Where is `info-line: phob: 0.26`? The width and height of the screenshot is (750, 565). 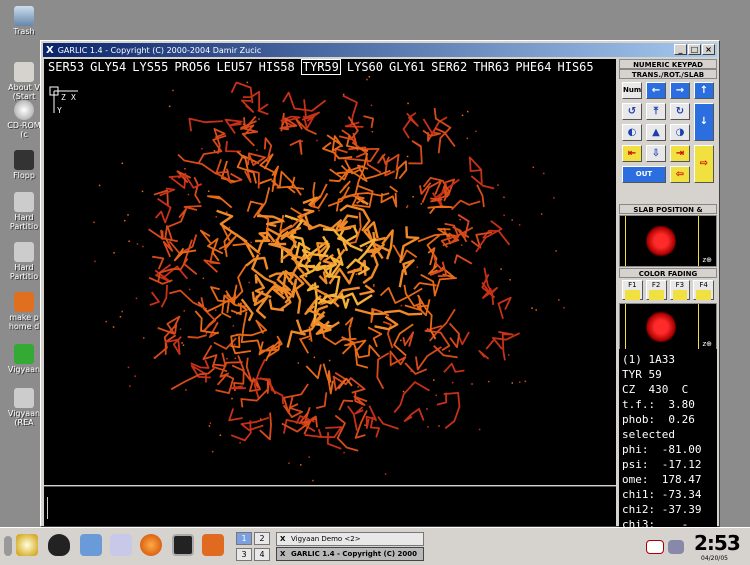
info-line: phob: 0.26 is located at coordinates (658, 419).